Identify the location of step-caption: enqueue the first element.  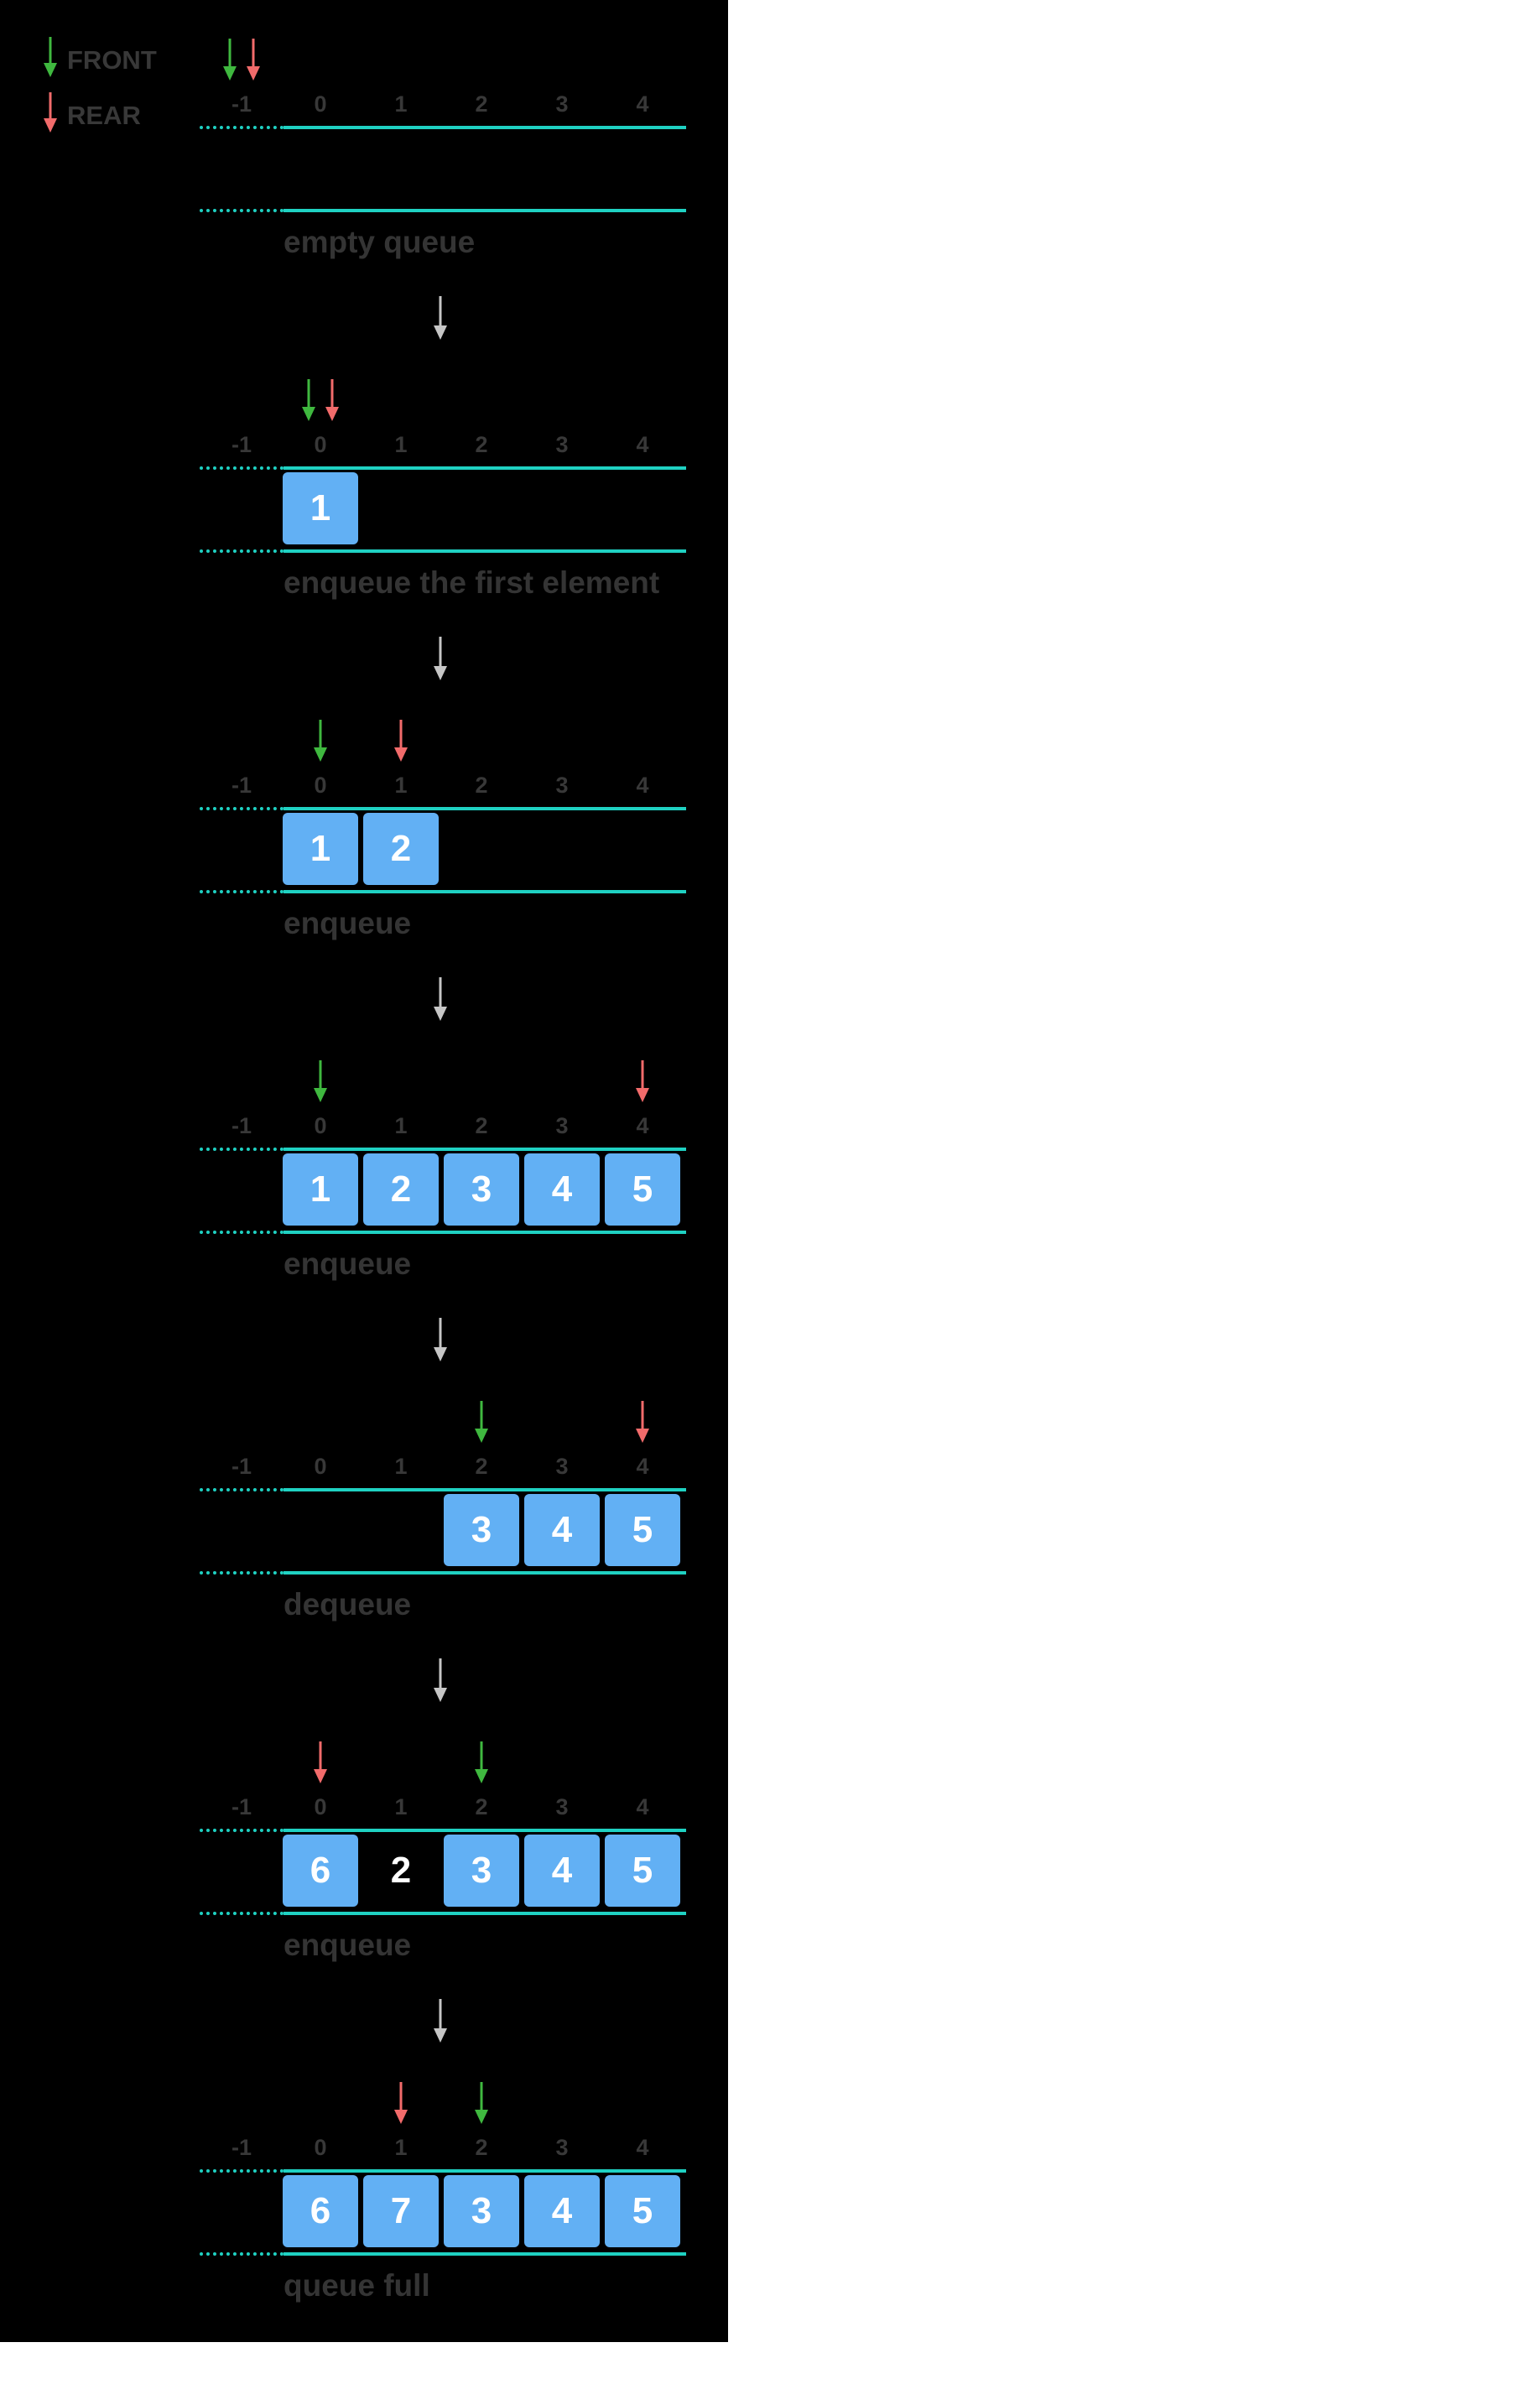
(472, 582).